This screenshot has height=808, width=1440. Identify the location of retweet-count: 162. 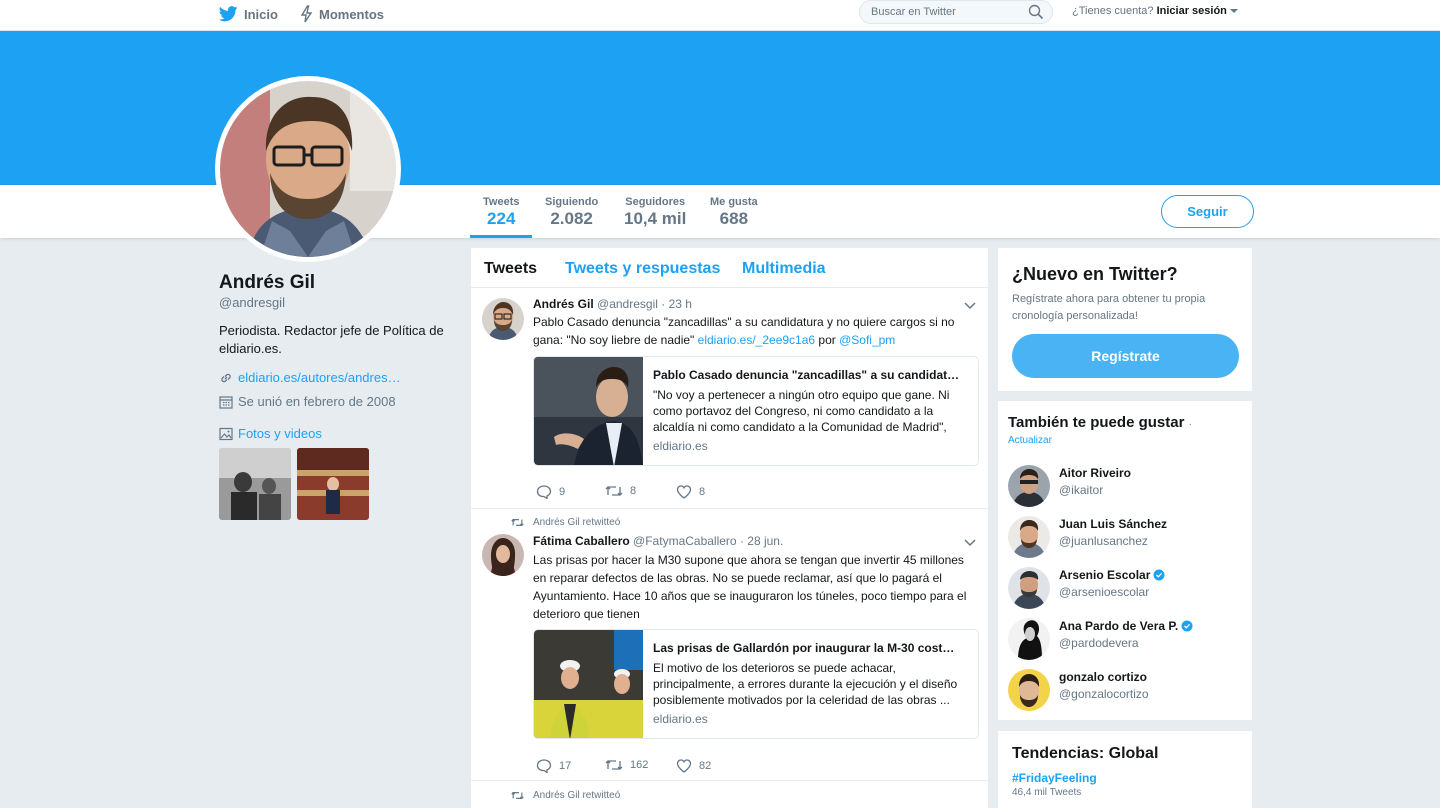
(639, 765).